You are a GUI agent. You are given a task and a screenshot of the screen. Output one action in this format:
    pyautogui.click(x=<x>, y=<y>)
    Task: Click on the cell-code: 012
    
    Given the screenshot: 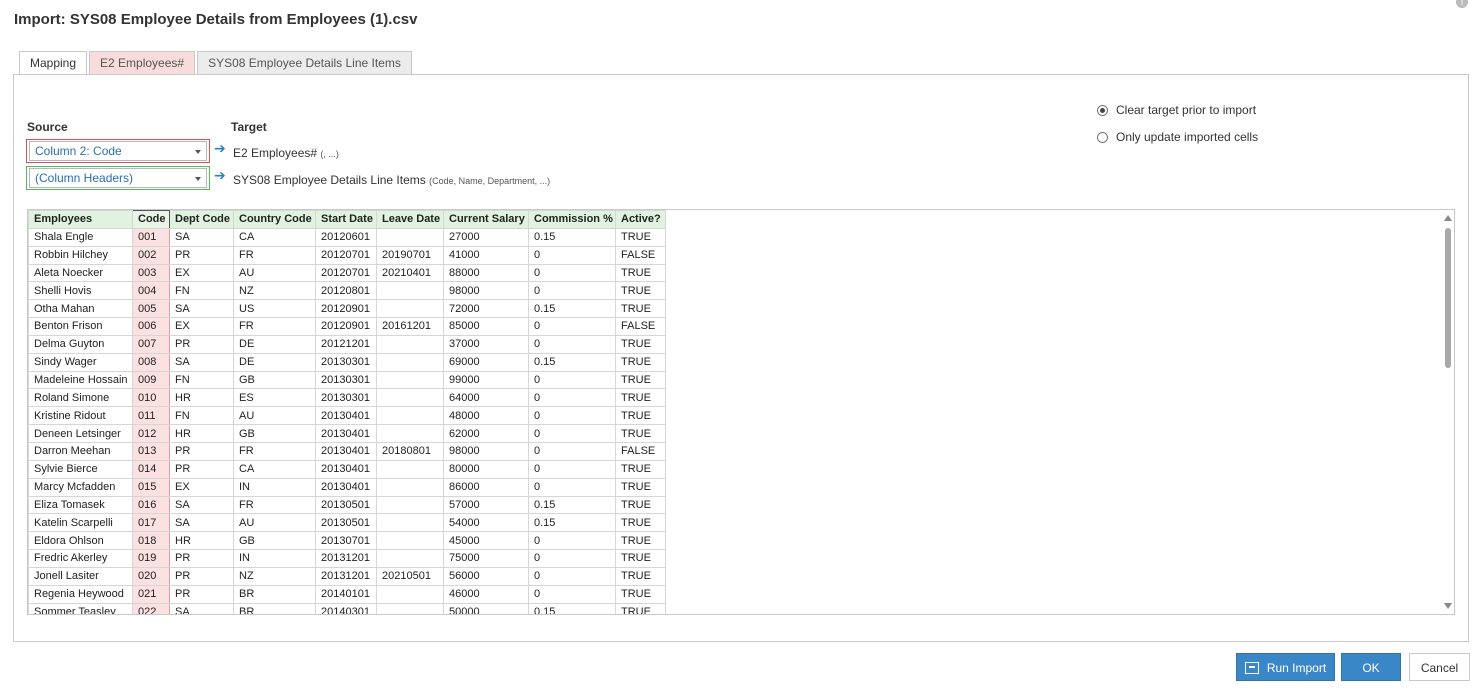 What is the action you would take?
    pyautogui.click(x=151, y=433)
    